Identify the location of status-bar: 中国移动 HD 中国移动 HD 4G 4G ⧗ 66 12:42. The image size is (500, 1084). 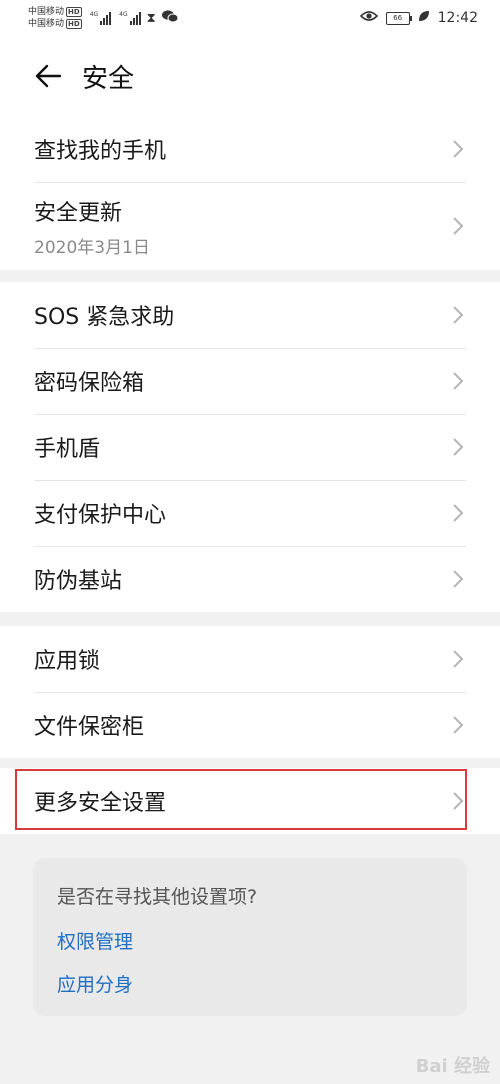
(250, 18).